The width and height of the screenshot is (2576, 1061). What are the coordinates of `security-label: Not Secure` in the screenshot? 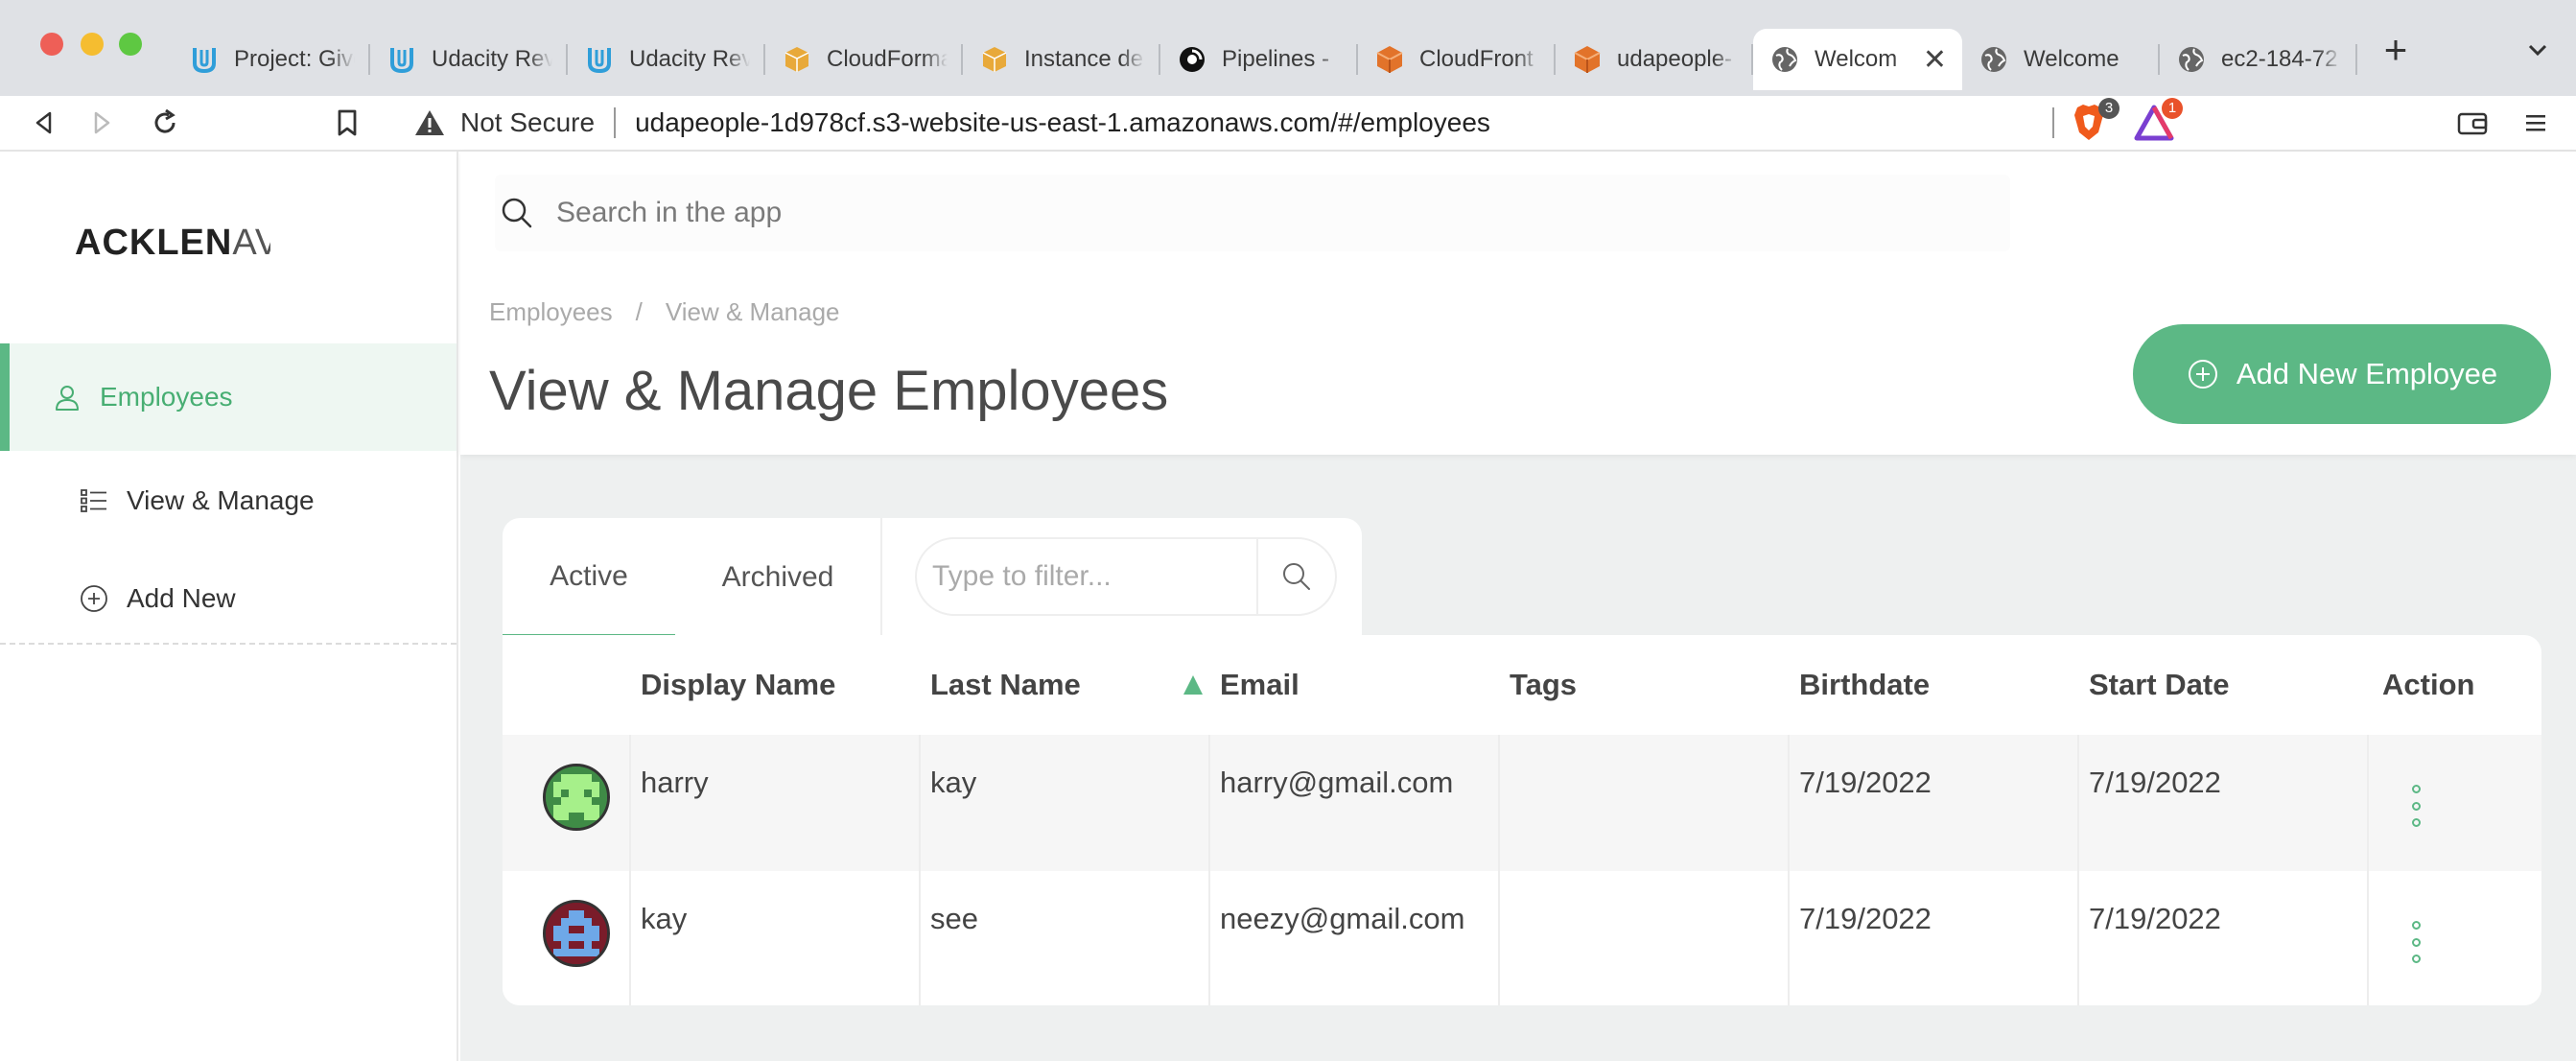 It's located at (527, 122).